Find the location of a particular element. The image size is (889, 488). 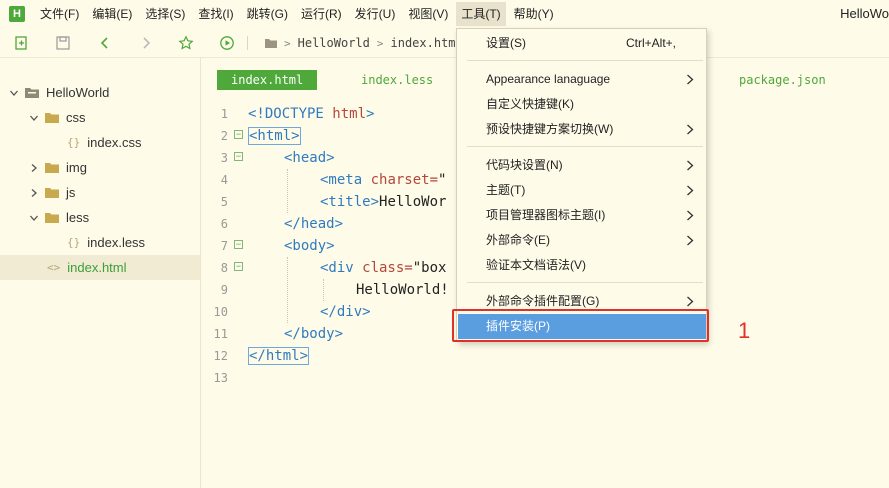

menu-file: 文件(F) is located at coordinates (59, 14).